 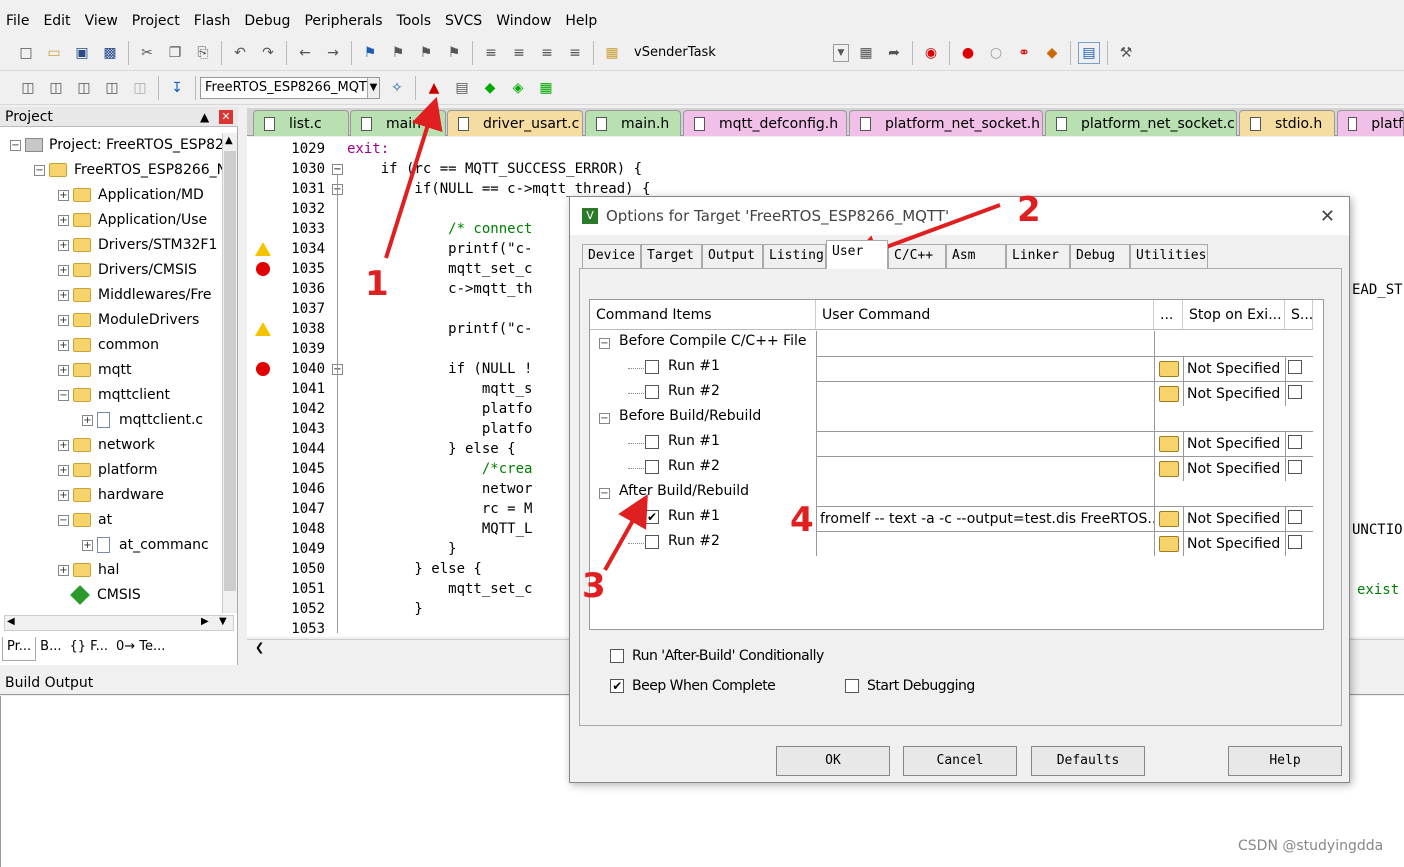 What do you see at coordinates (594, 586) in the screenshot?
I see `annotation-3: 3` at bounding box center [594, 586].